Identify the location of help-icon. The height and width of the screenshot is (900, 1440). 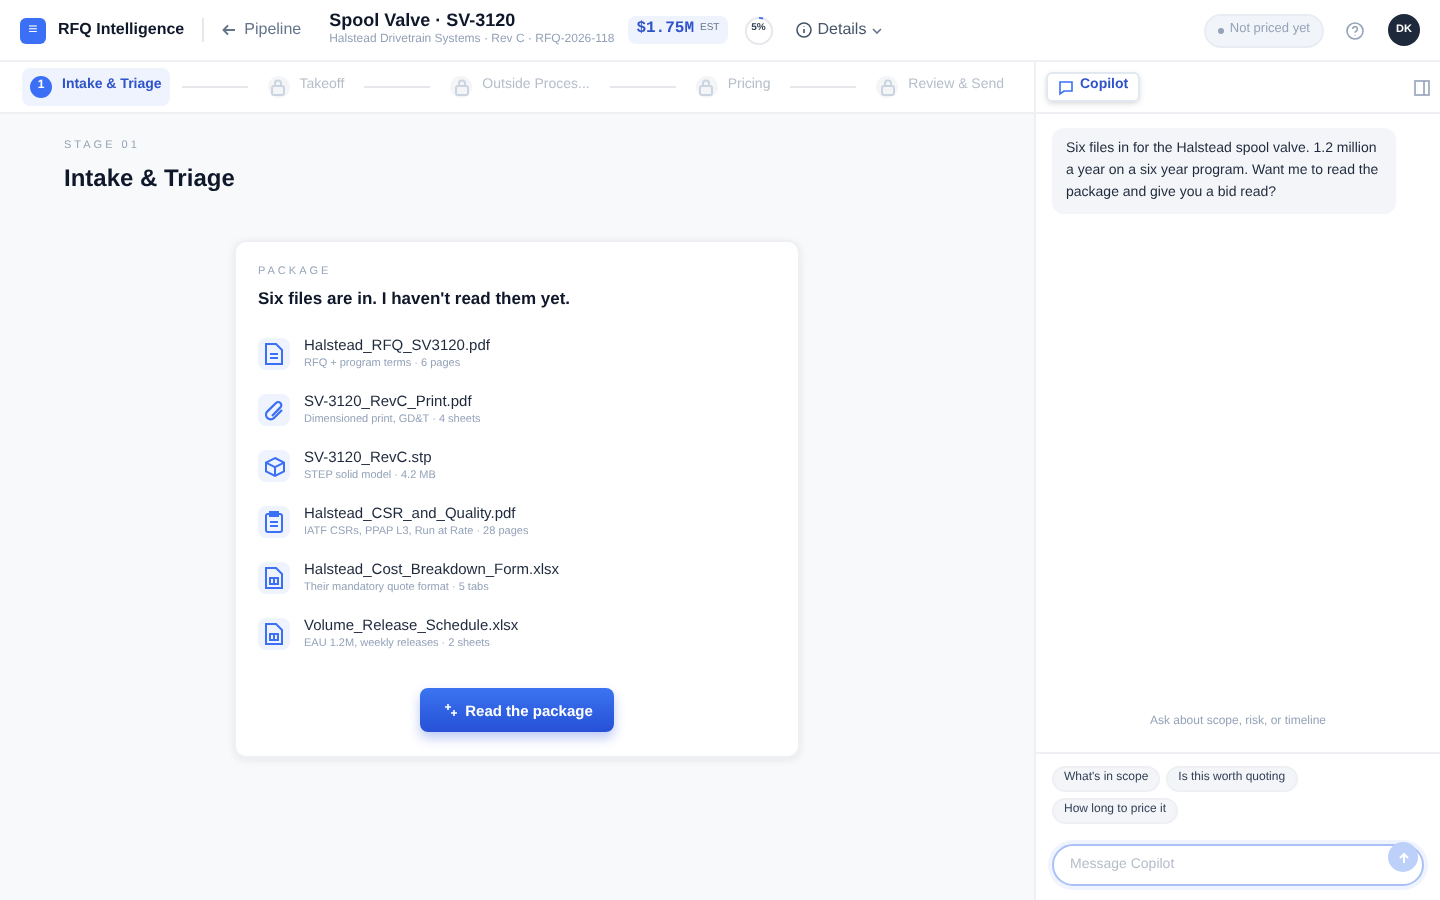
(1355, 30).